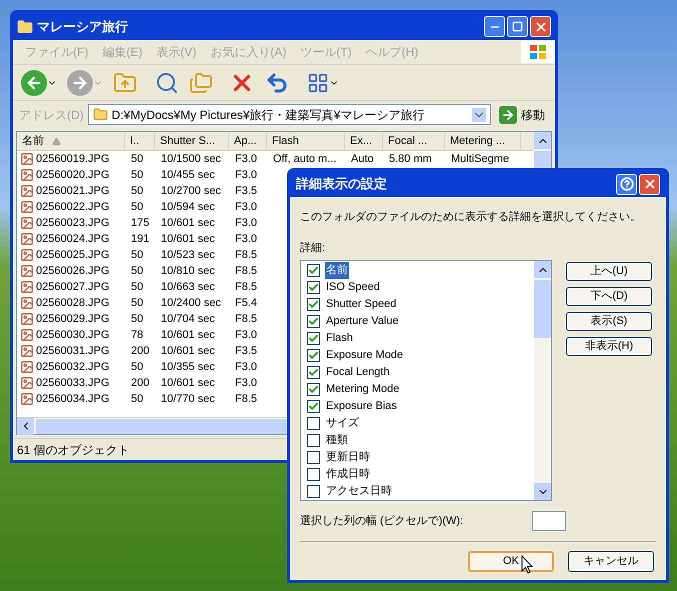  What do you see at coordinates (313, 248) in the screenshot?
I see `list-label: 詳細:` at bounding box center [313, 248].